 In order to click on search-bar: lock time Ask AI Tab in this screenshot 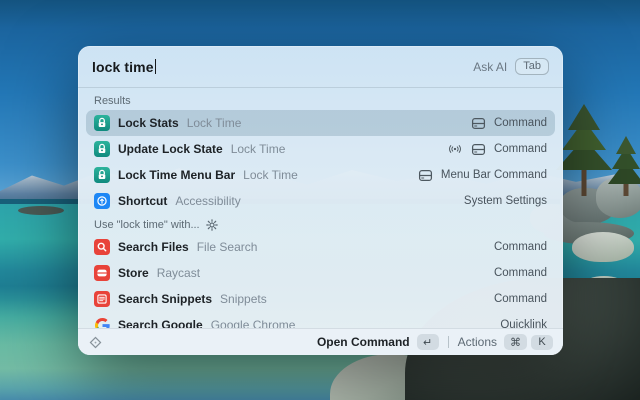, I will do `click(320, 67)`.